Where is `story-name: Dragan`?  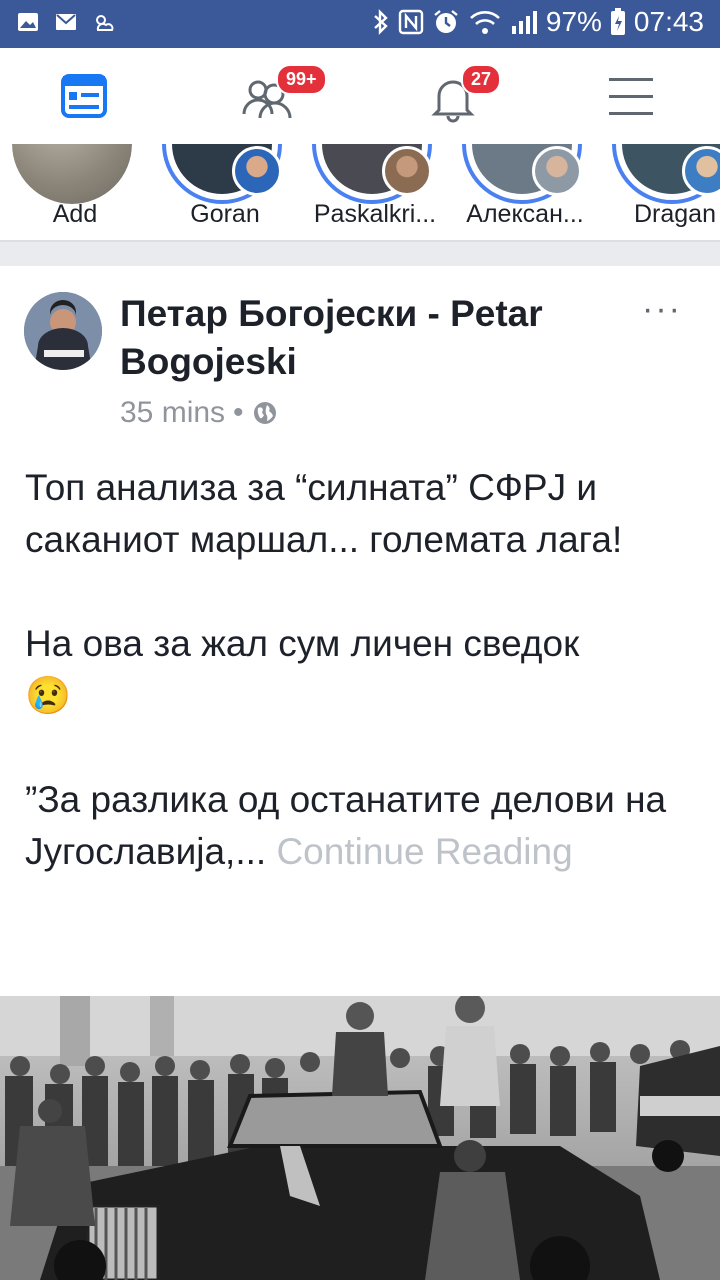
story-name: Dragan is located at coordinates (675, 214).